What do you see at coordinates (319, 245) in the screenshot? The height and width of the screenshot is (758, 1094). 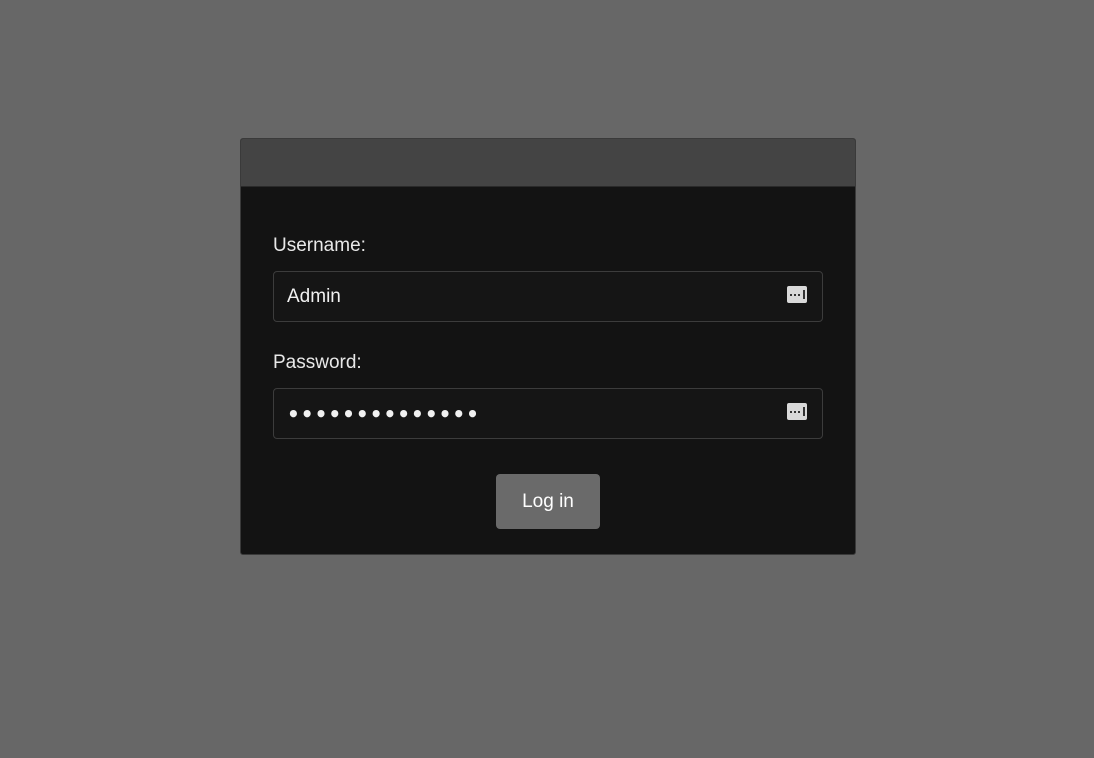 I see `username-label: Username:` at bounding box center [319, 245].